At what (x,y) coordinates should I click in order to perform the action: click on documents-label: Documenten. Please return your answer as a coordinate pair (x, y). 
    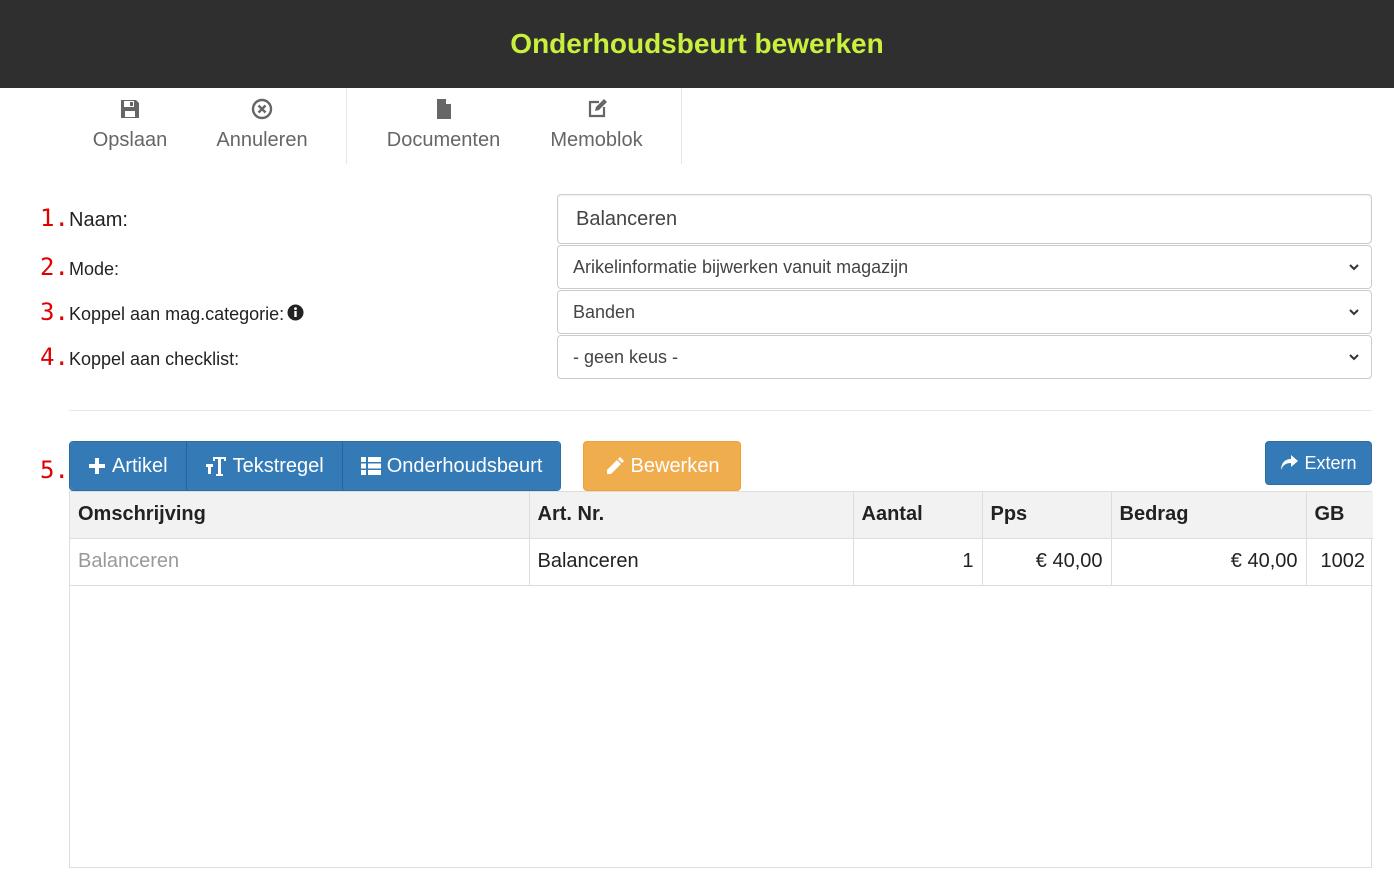
    Looking at the image, I should click on (443, 140).